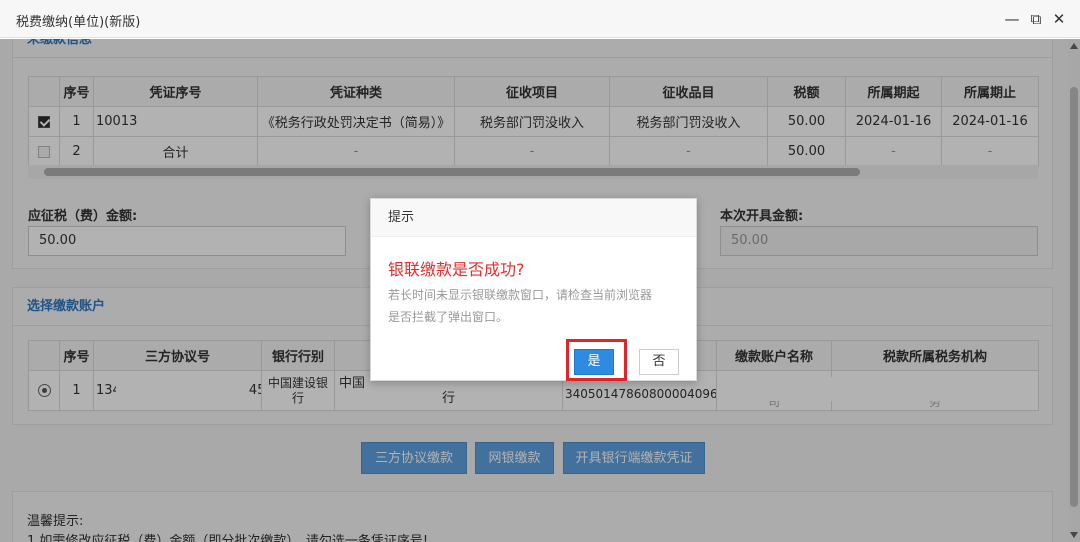 This screenshot has width=1080, height=542. What do you see at coordinates (540, 19) in the screenshot?
I see `window-titlebar: 税费缴纳(单位)(新版) — ⧉ ✕` at bounding box center [540, 19].